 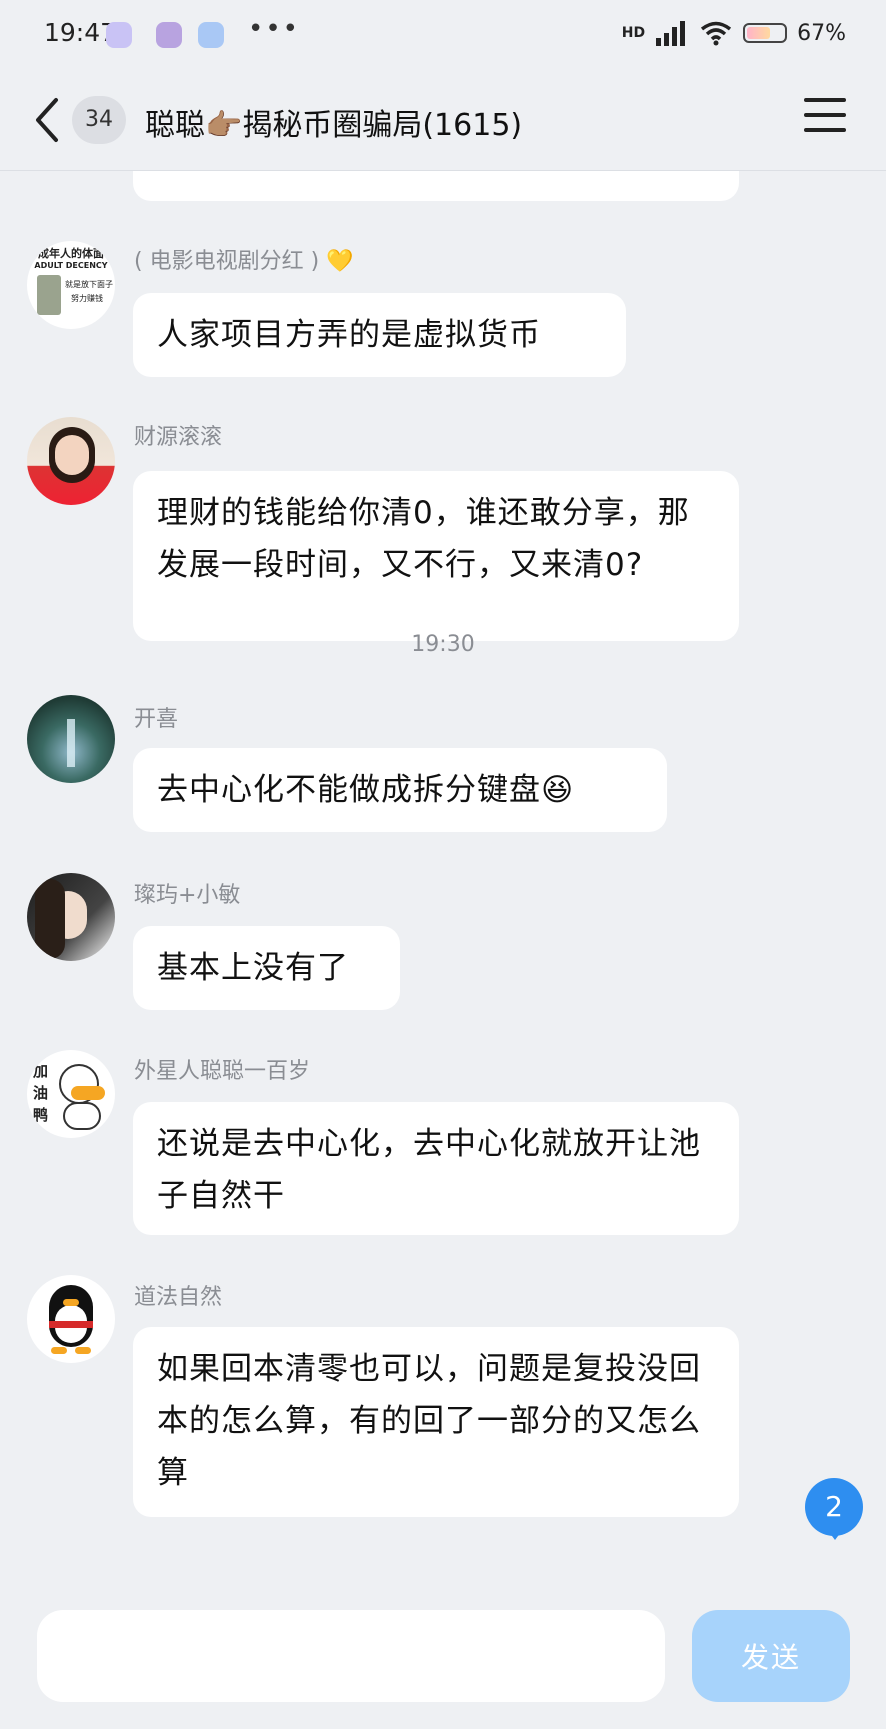 What do you see at coordinates (156, 719) in the screenshot?
I see `sender-name: 开喜` at bounding box center [156, 719].